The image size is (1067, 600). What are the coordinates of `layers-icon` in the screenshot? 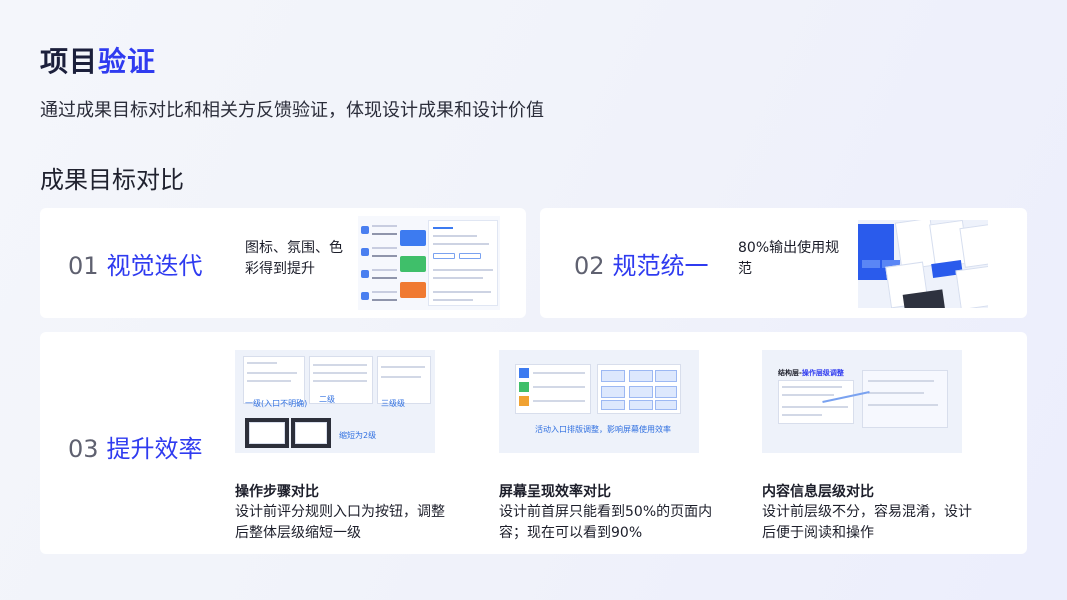 It's located at (365, 230).